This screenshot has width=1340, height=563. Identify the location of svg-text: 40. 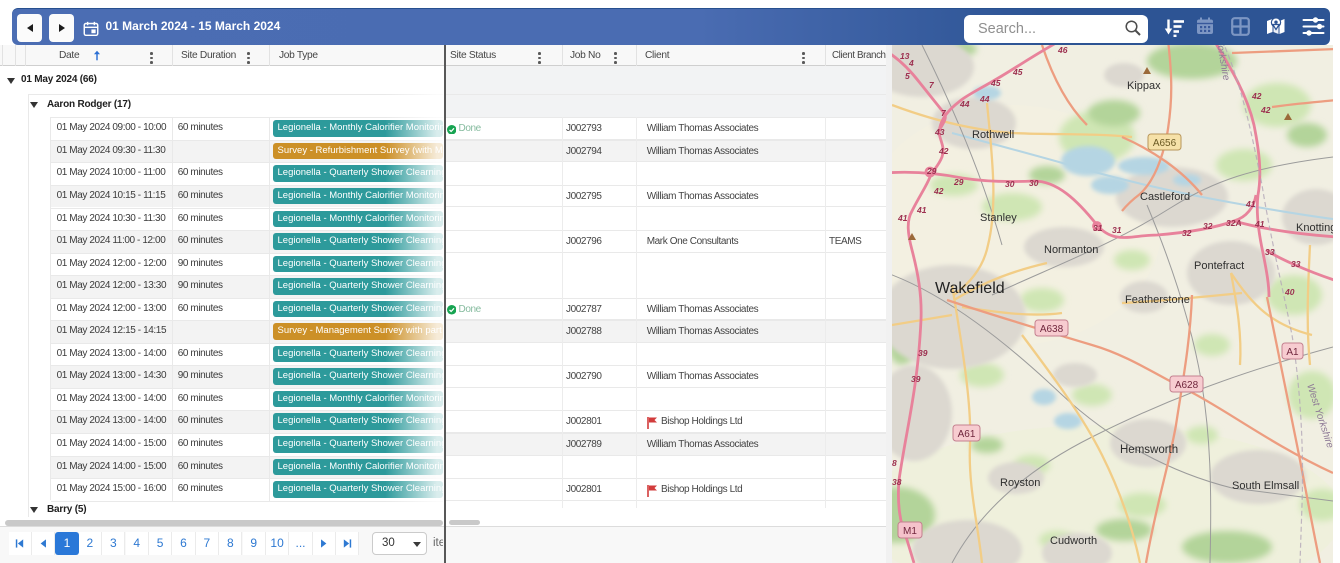
(1289, 292).